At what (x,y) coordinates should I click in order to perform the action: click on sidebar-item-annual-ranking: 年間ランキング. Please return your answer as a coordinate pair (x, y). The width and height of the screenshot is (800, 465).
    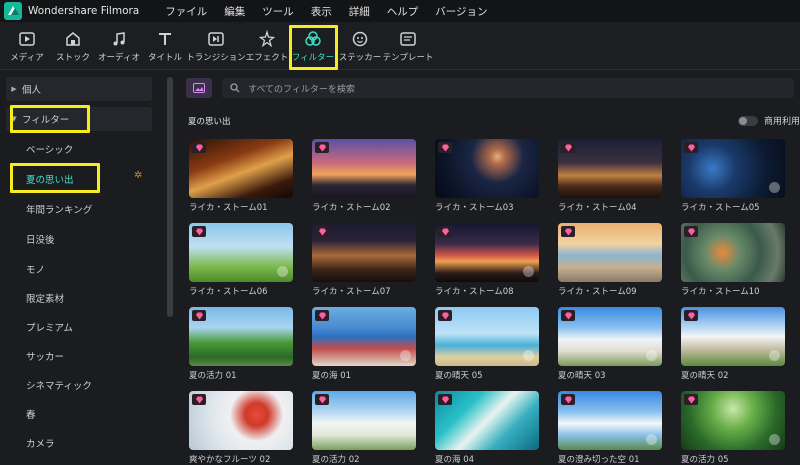
    Looking at the image, I should click on (79, 209).